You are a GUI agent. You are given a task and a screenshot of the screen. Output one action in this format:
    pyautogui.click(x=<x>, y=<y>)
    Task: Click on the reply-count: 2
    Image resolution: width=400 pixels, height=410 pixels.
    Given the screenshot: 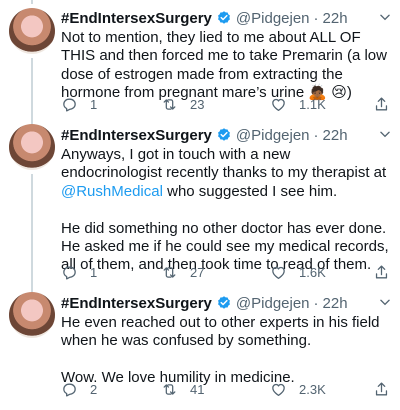 What is the action you would take?
    pyautogui.click(x=94, y=389)
    